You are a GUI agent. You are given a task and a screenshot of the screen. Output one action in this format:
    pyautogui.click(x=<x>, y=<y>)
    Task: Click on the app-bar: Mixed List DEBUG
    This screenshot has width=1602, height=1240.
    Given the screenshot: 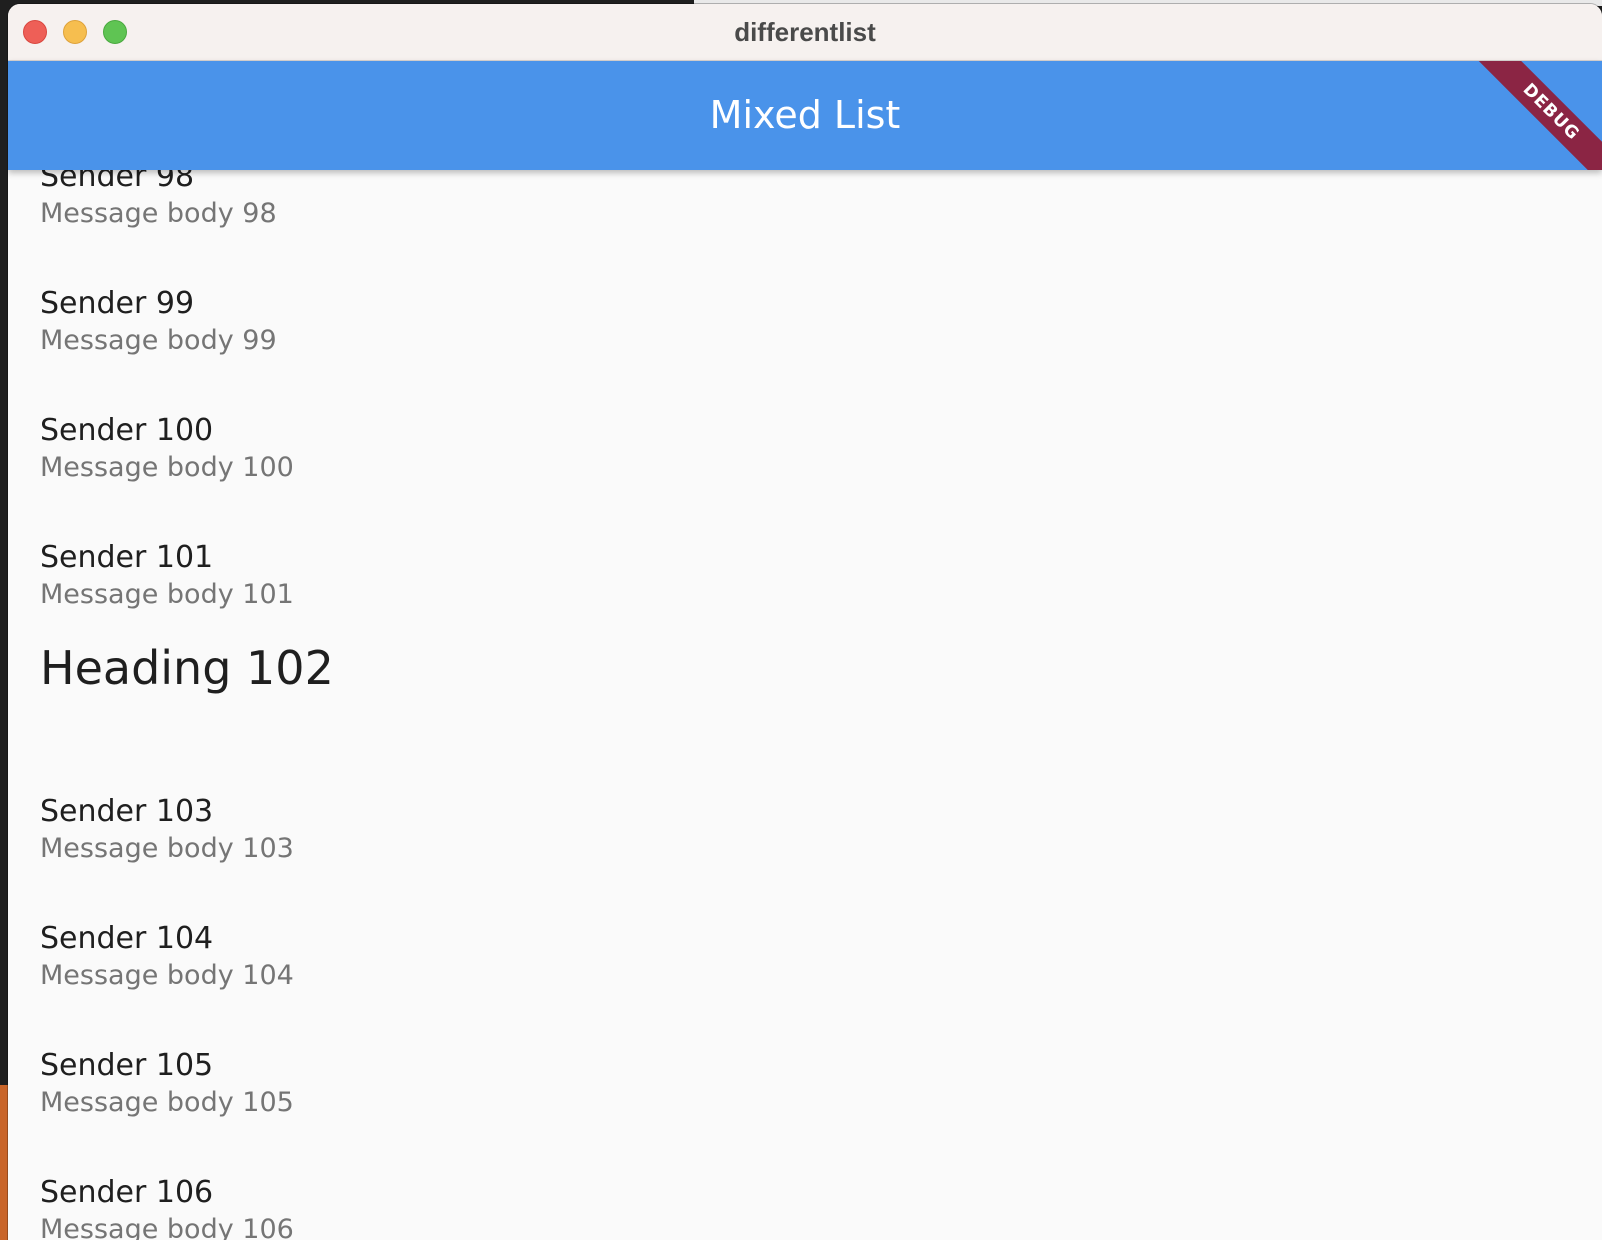 What is the action you would take?
    pyautogui.click(x=805, y=115)
    